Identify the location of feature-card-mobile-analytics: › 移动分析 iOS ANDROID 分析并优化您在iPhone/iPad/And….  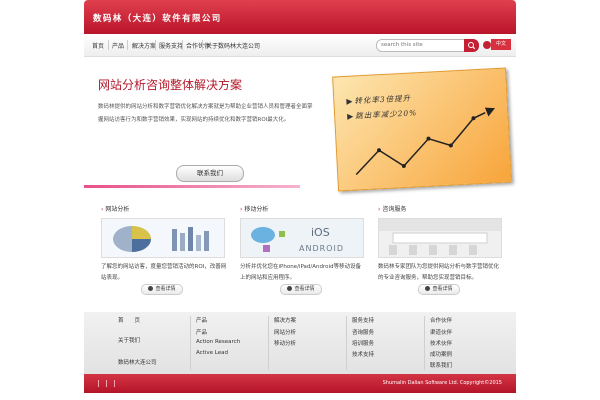
(305, 254).